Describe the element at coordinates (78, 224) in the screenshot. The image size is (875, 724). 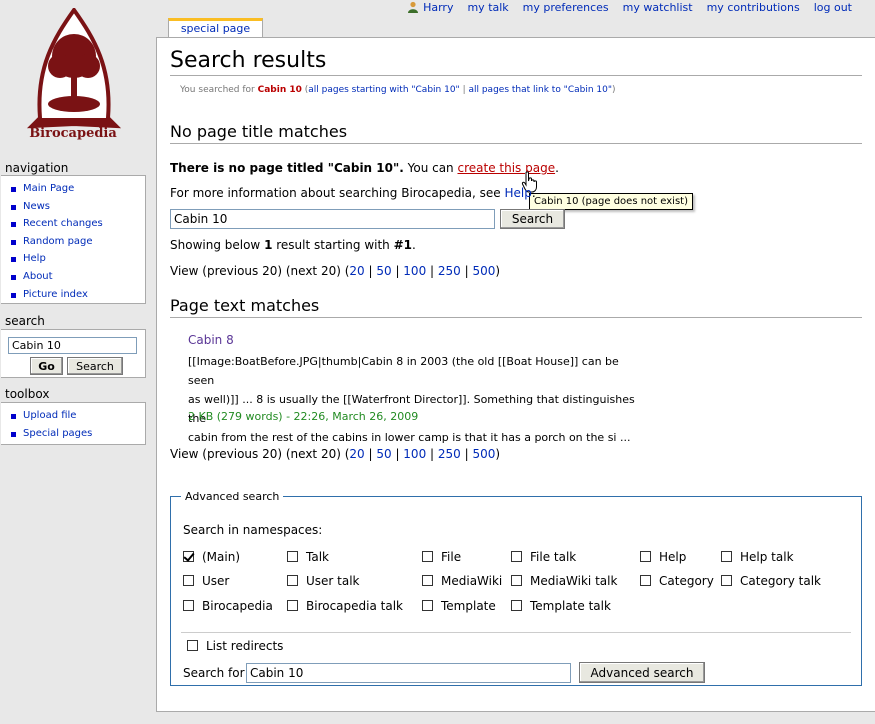
I see `sidebar-item-recent-changes: Recent changes` at that location.